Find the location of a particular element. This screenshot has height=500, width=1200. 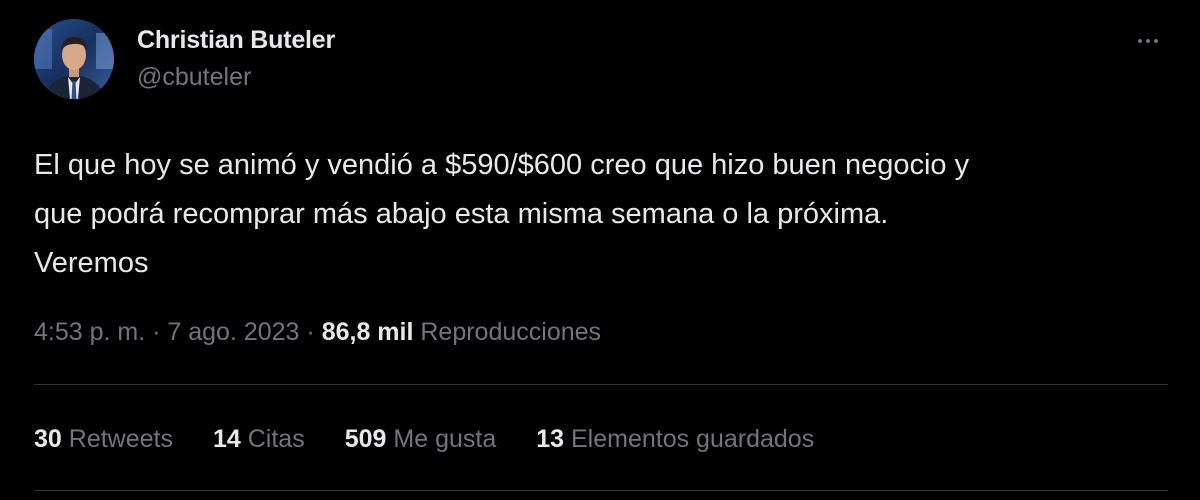

quotes-stat: 14 Citas is located at coordinates (259, 439).